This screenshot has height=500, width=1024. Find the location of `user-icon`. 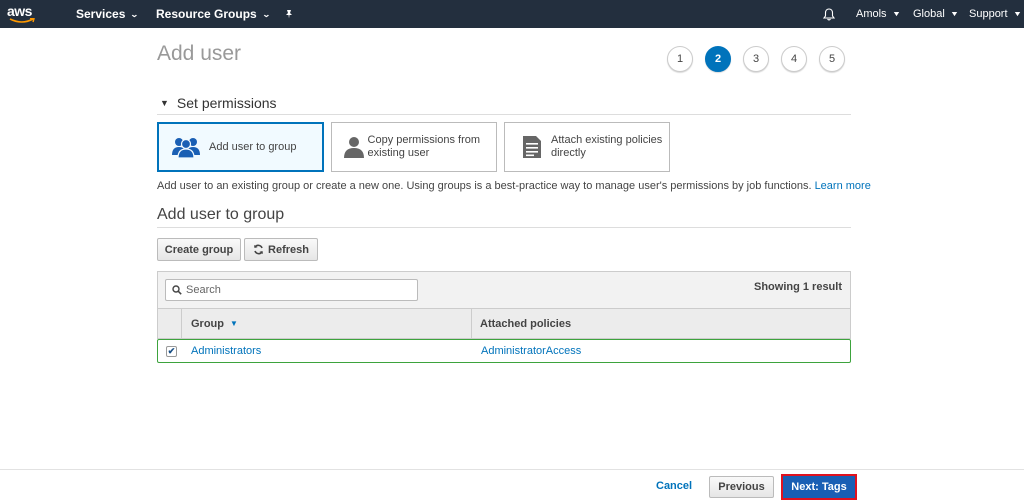

user-icon is located at coordinates (354, 147).